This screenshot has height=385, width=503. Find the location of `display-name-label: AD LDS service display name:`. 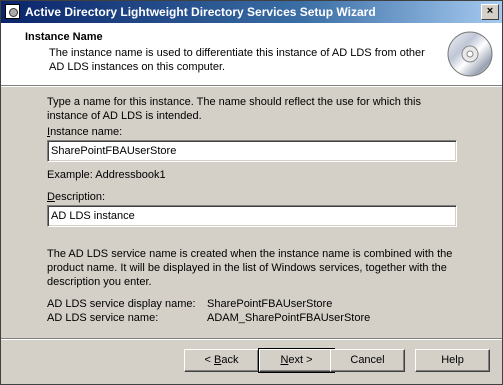

display-name-label: AD LDS service display name: is located at coordinates (121, 304).